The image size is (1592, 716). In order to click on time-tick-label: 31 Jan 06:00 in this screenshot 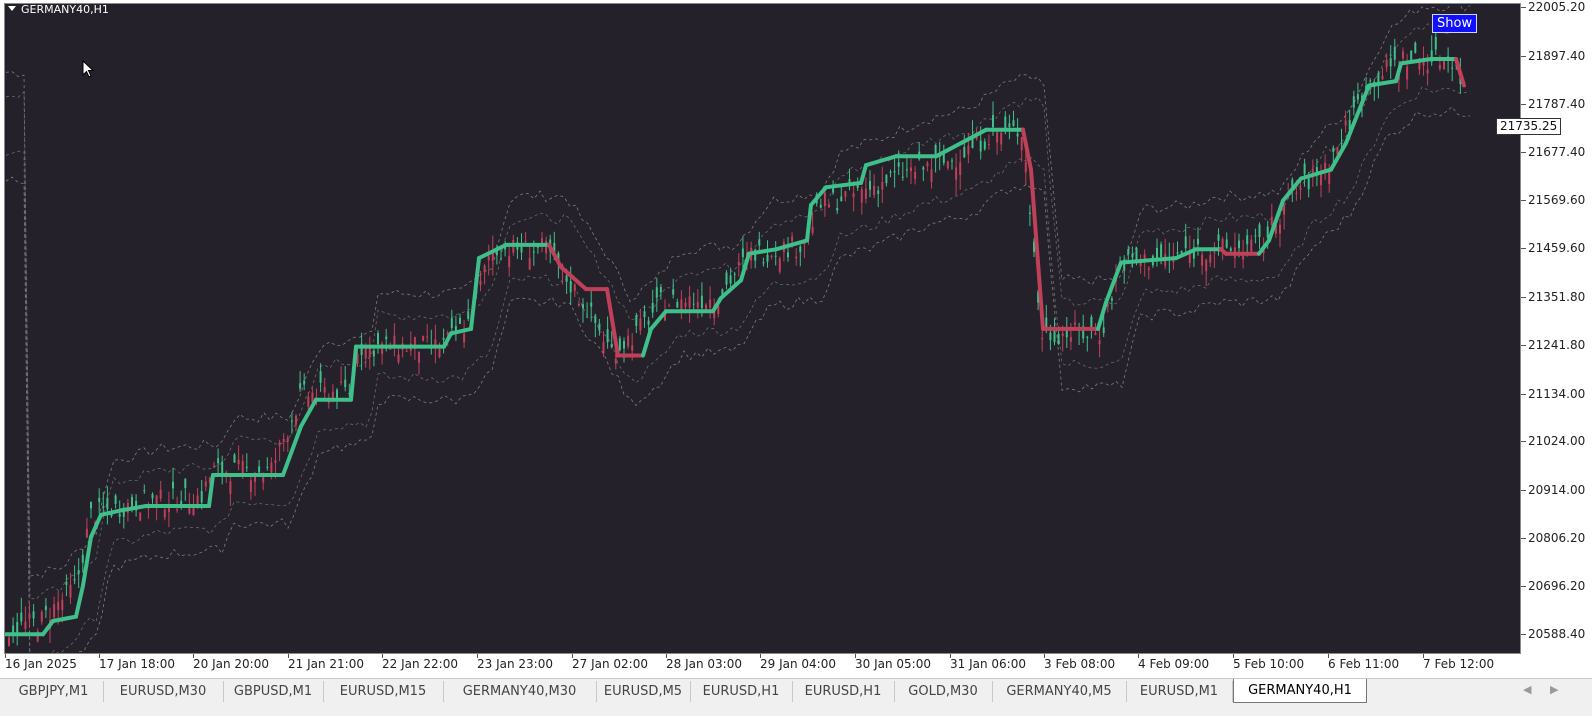, I will do `click(988, 664)`.